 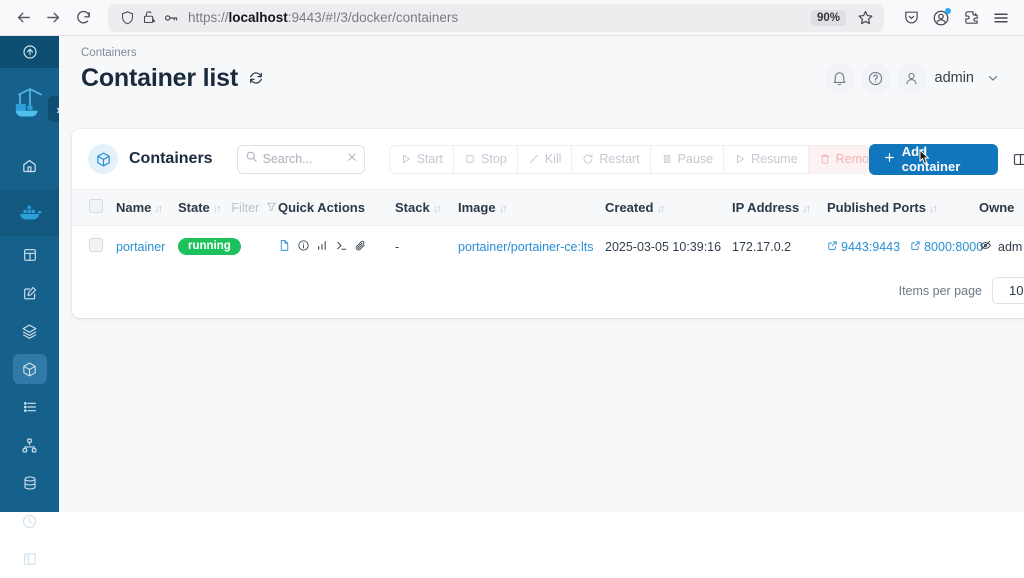 I want to click on column-header-name: Name ↓↑, so click(x=147, y=208).